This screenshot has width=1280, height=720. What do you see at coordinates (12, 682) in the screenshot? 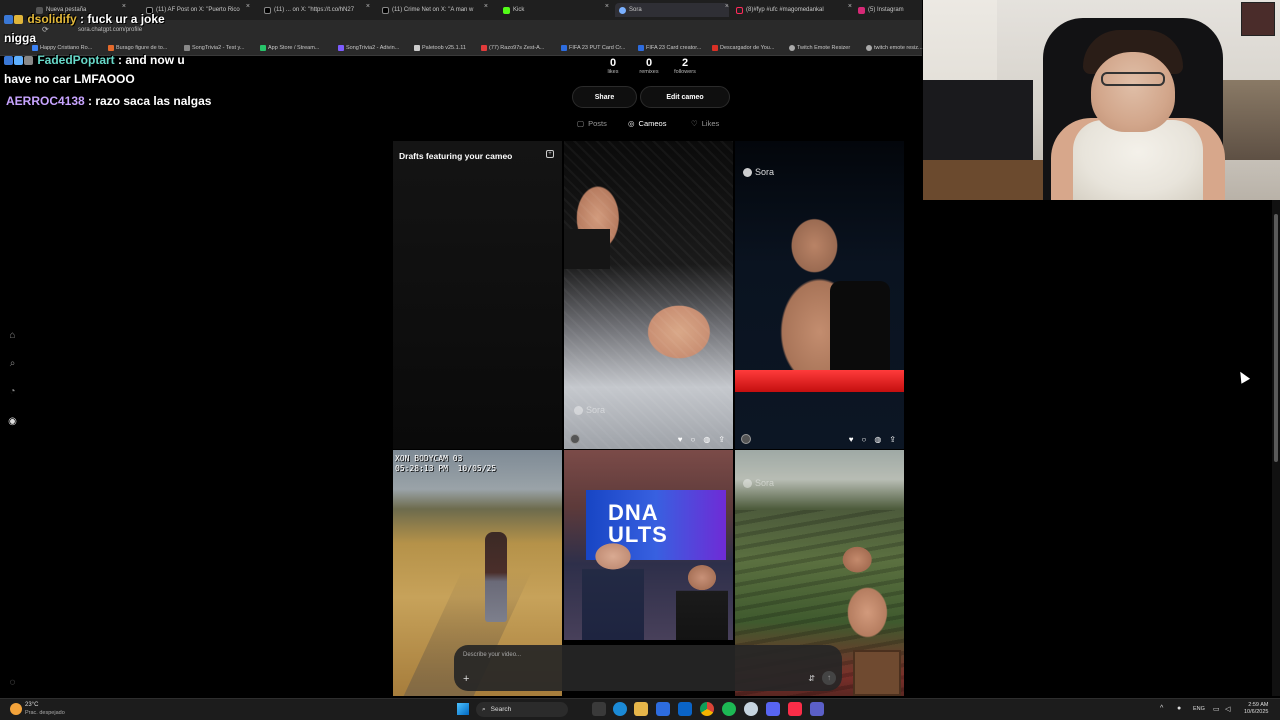
I see `settings-icon: ◌` at bounding box center [12, 682].